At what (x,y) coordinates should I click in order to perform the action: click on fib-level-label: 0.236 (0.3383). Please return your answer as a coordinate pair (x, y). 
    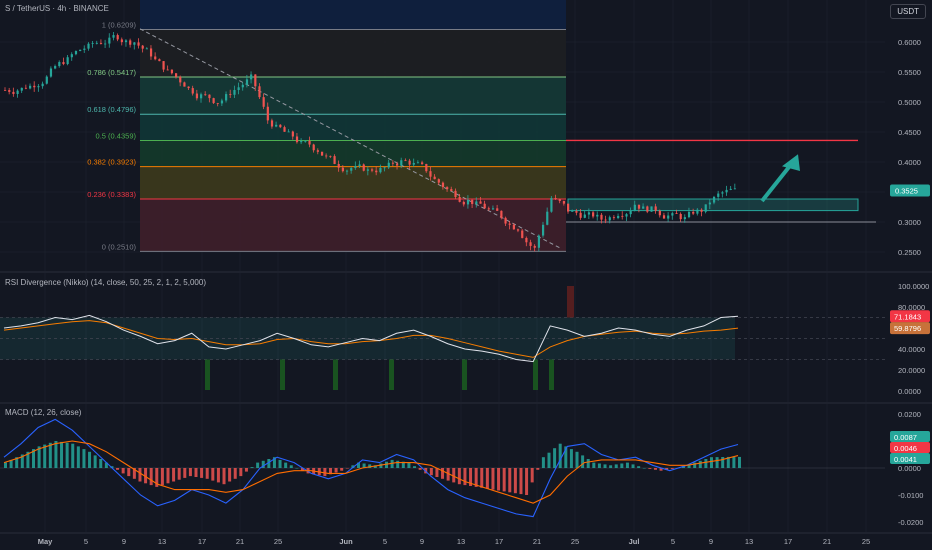
    Looking at the image, I should click on (111, 194).